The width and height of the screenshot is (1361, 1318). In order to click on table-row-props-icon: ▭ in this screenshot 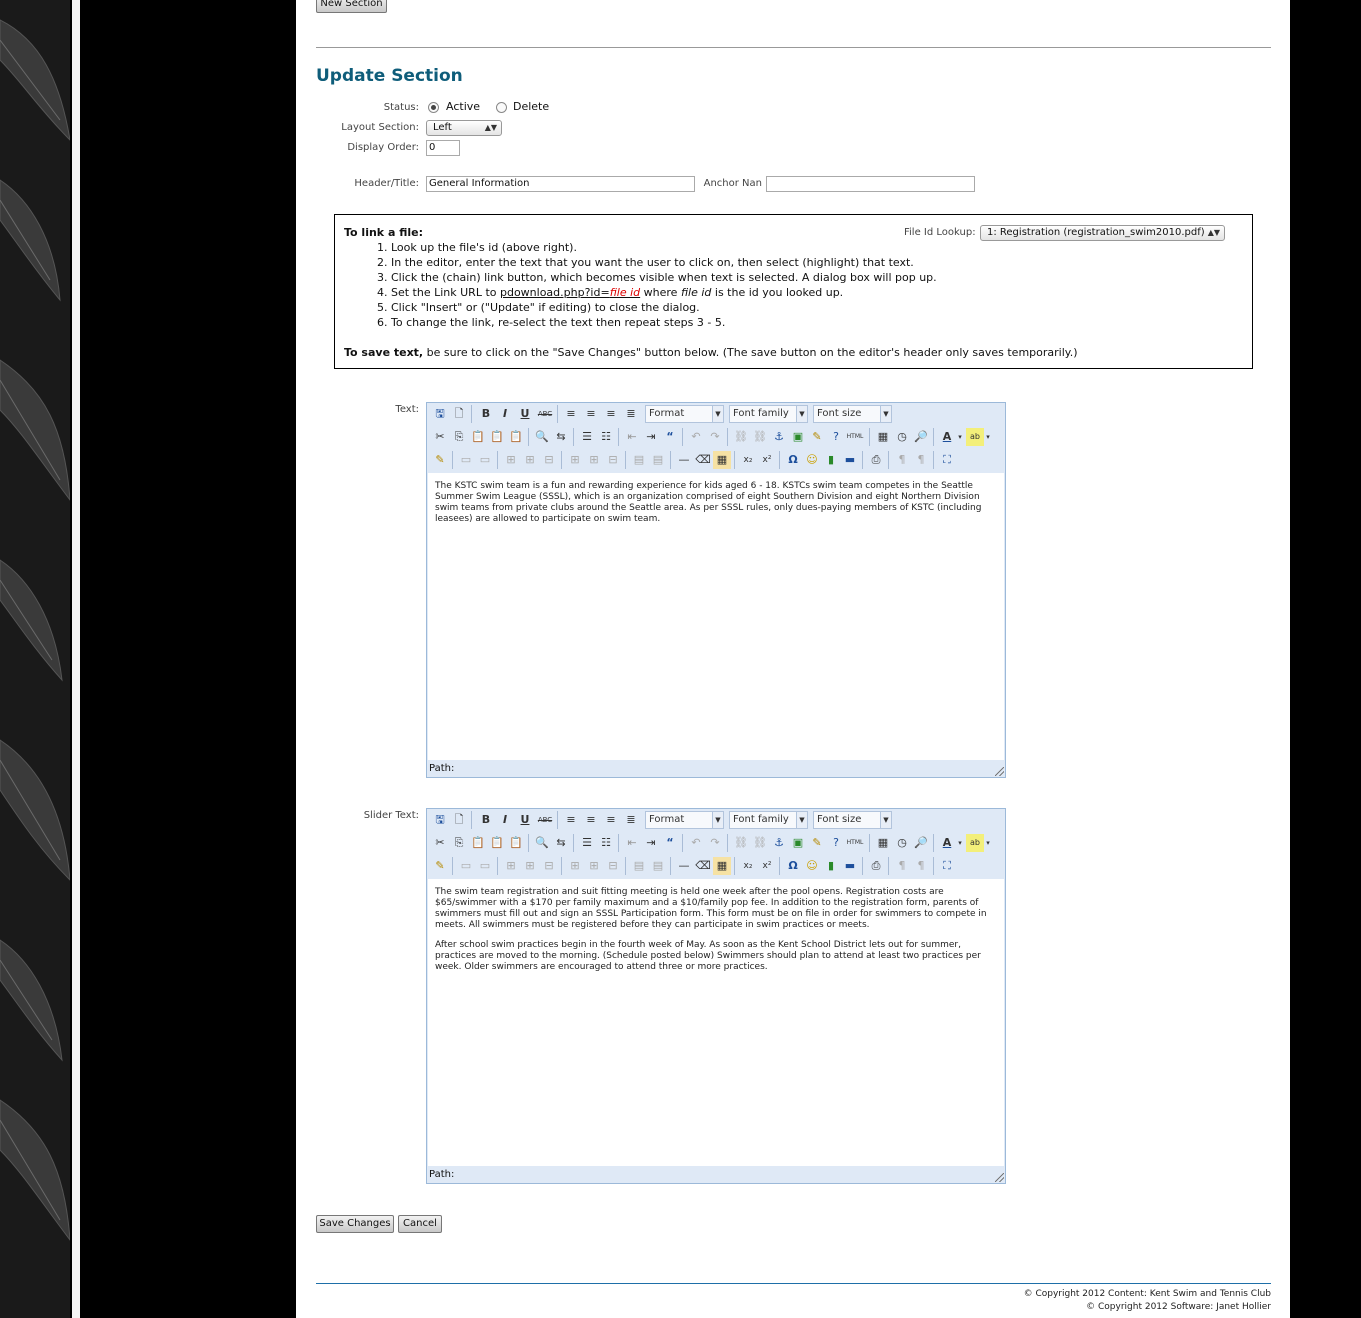, I will do `click(466, 866)`.